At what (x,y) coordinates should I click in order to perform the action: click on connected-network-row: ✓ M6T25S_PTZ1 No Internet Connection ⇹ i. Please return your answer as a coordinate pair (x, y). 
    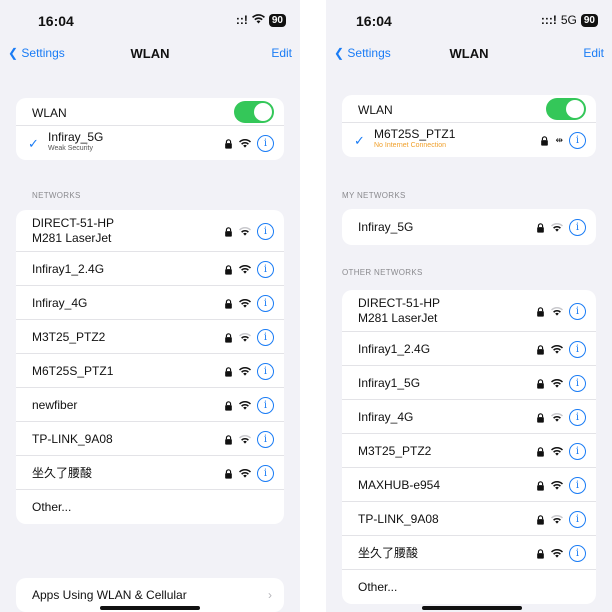
    Looking at the image, I should click on (469, 140).